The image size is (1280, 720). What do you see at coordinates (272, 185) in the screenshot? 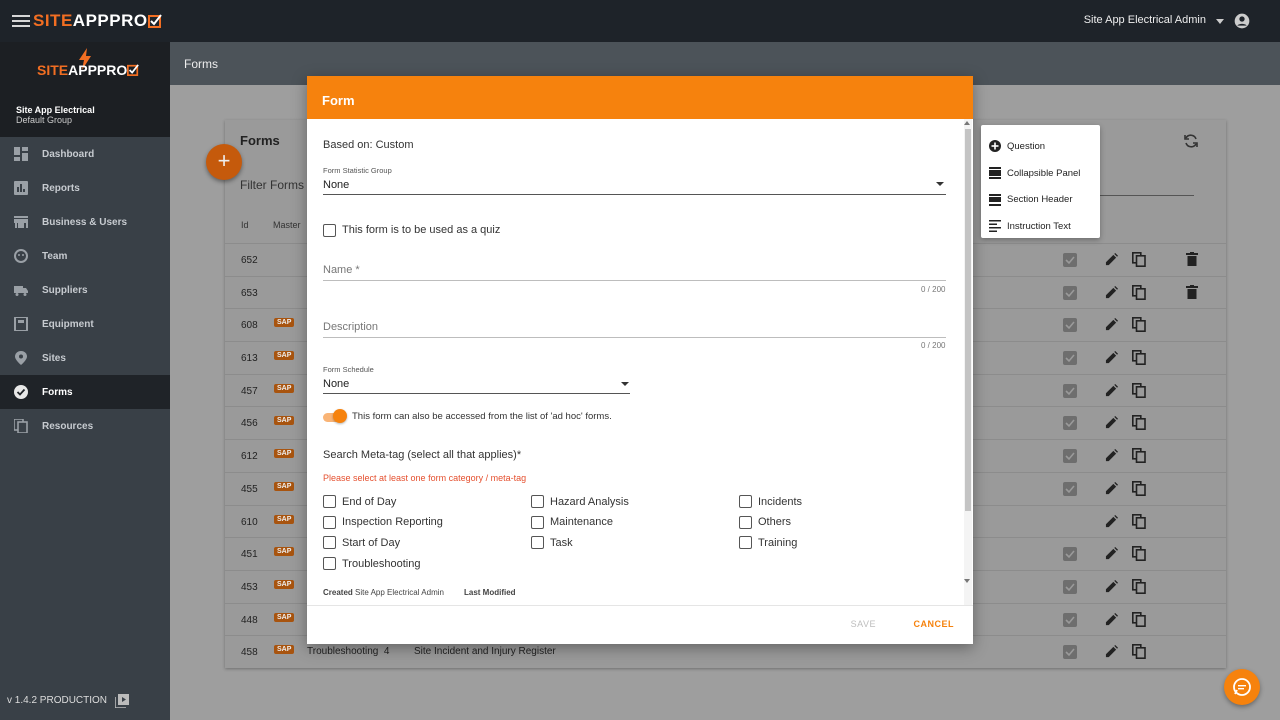
I see `filter-input: Filter Forms` at bounding box center [272, 185].